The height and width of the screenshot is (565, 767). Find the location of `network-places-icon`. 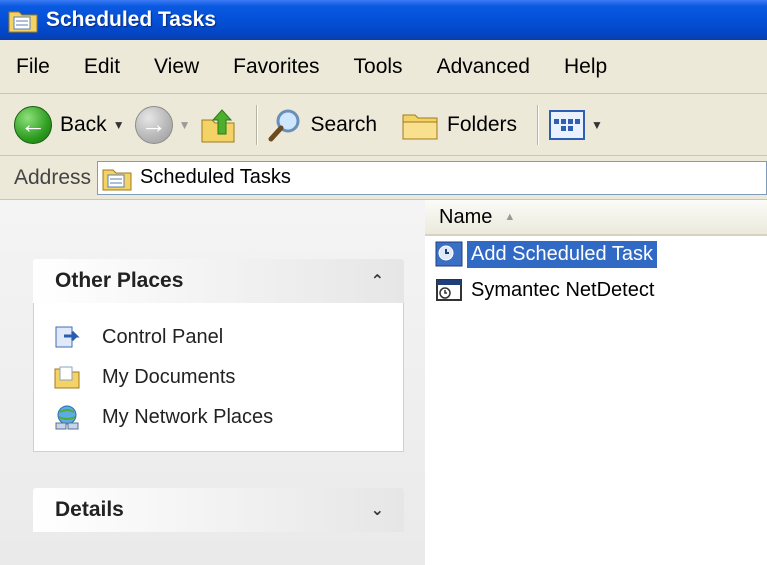

network-places-icon is located at coordinates (67, 417).